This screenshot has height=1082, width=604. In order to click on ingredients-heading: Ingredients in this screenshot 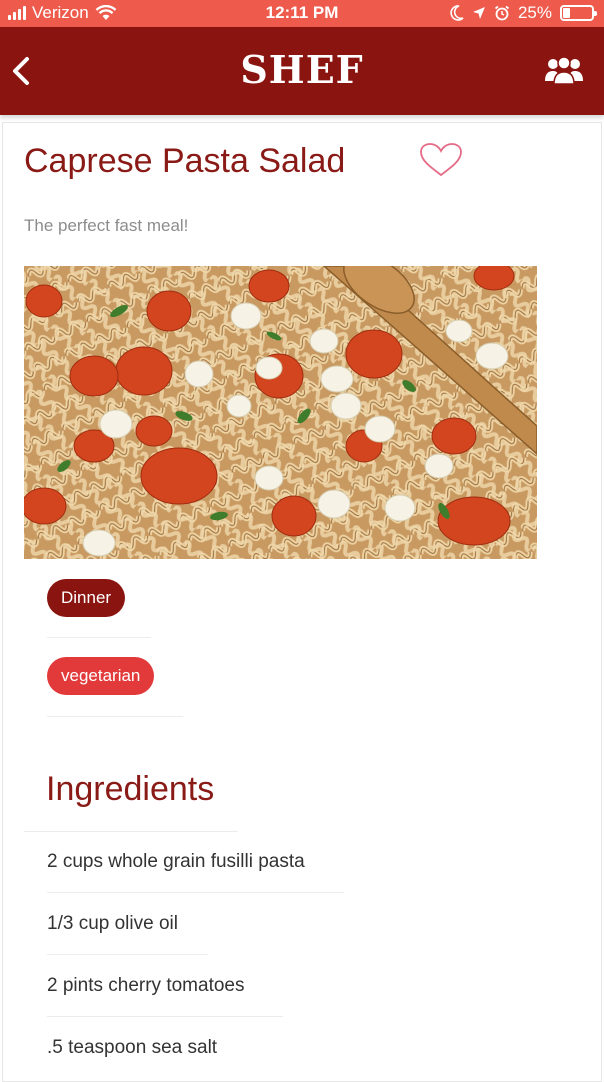, I will do `click(130, 789)`.